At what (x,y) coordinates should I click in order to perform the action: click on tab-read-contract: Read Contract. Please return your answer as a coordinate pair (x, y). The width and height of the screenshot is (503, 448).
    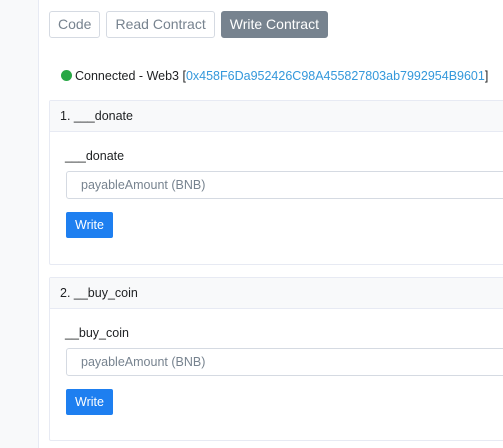
    Looking at the image, I should click on (160, 24).